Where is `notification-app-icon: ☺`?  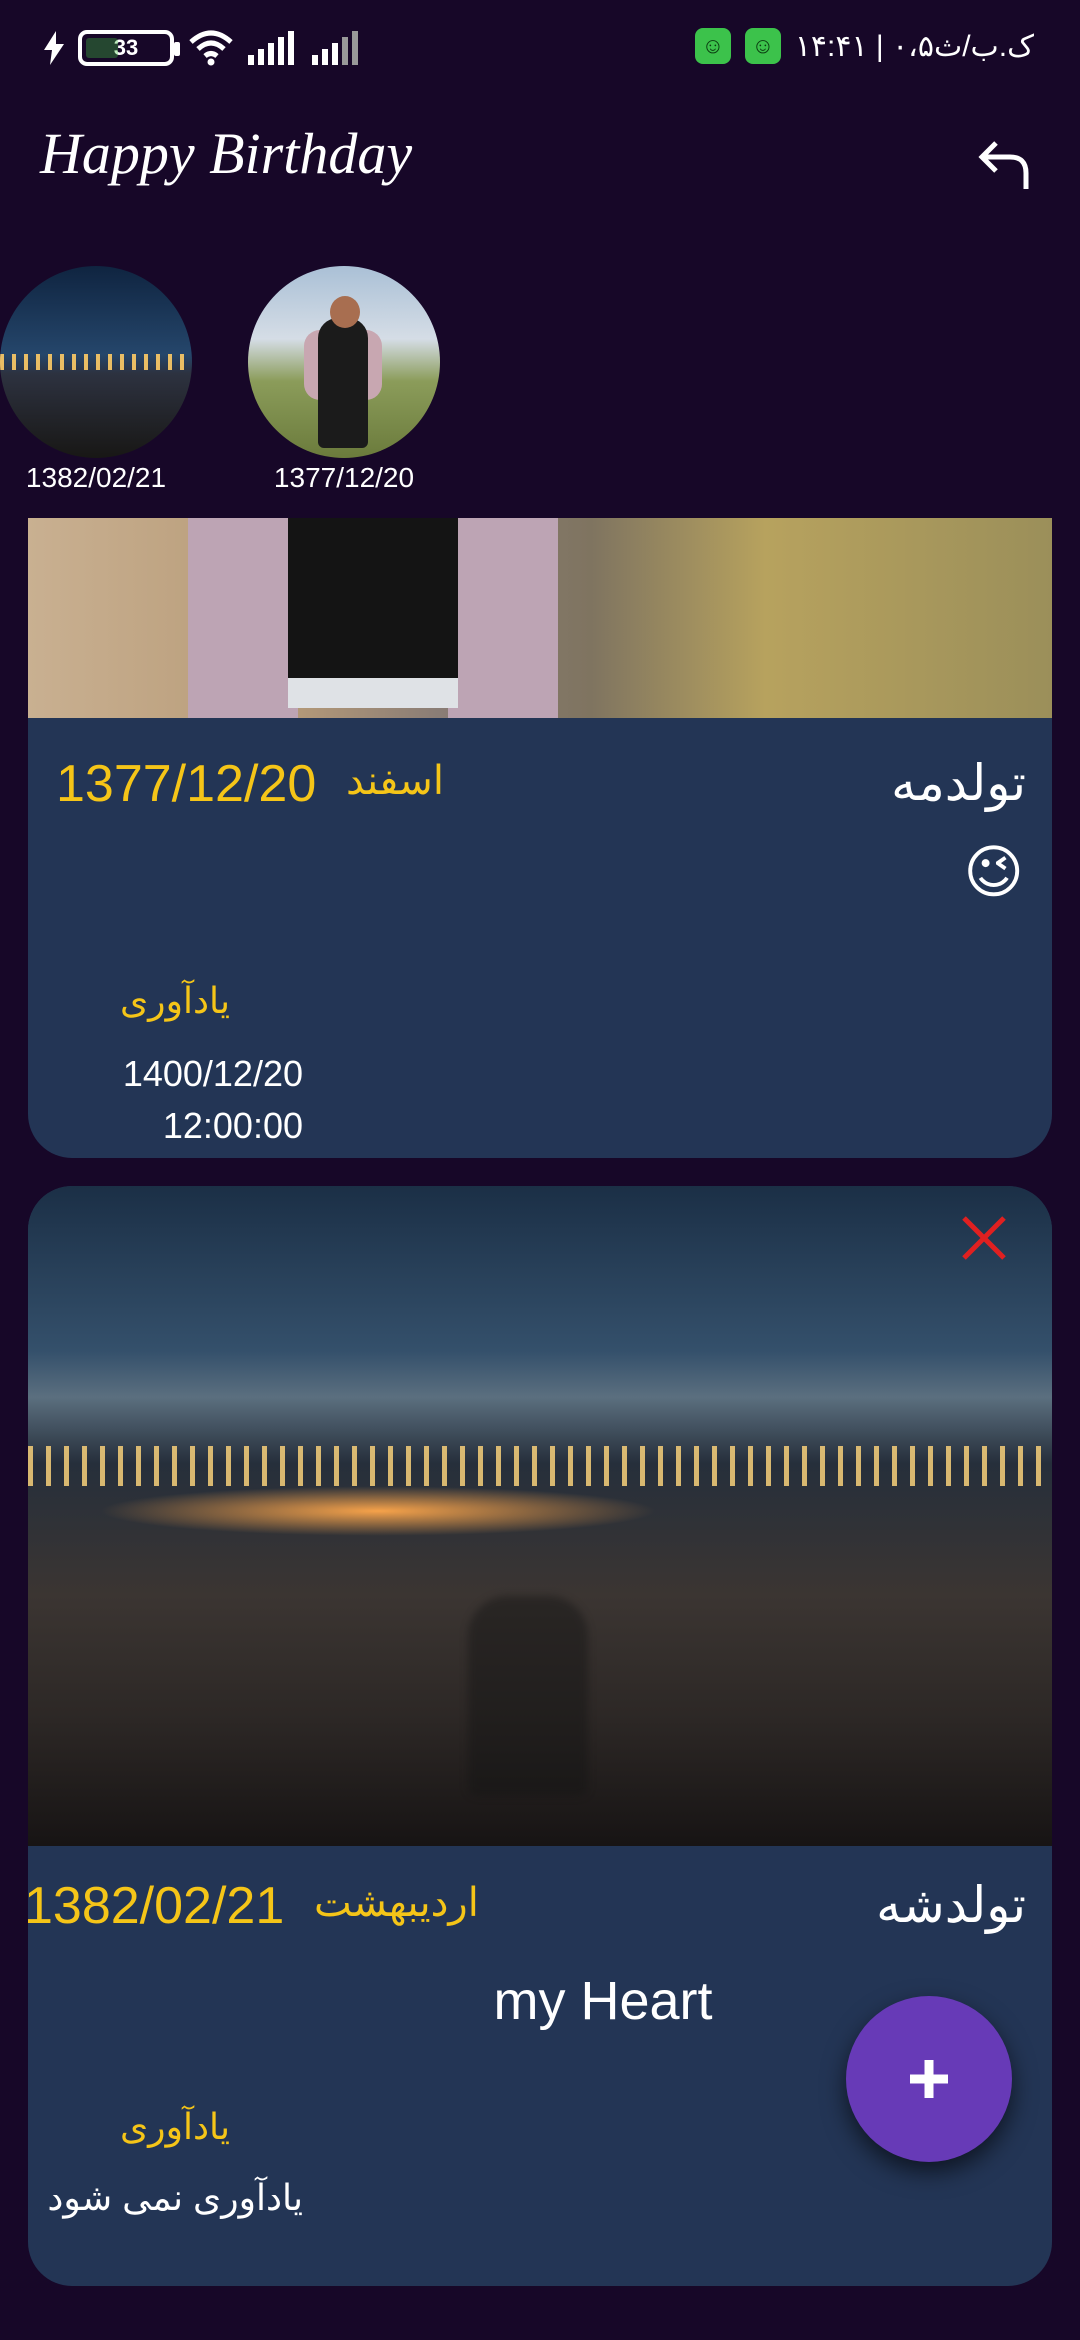
notification-app-icon: ☺ is located at coordinates (712, 46).